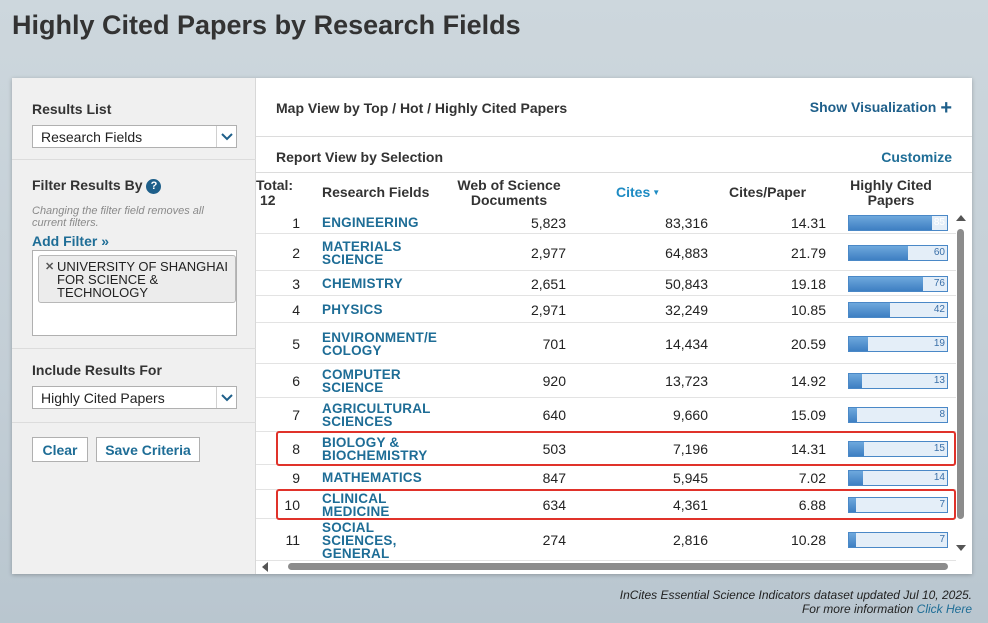  Describe the element at coordinates (60, 449) in the screenshot. I see `clear-button: Clear` at that location.